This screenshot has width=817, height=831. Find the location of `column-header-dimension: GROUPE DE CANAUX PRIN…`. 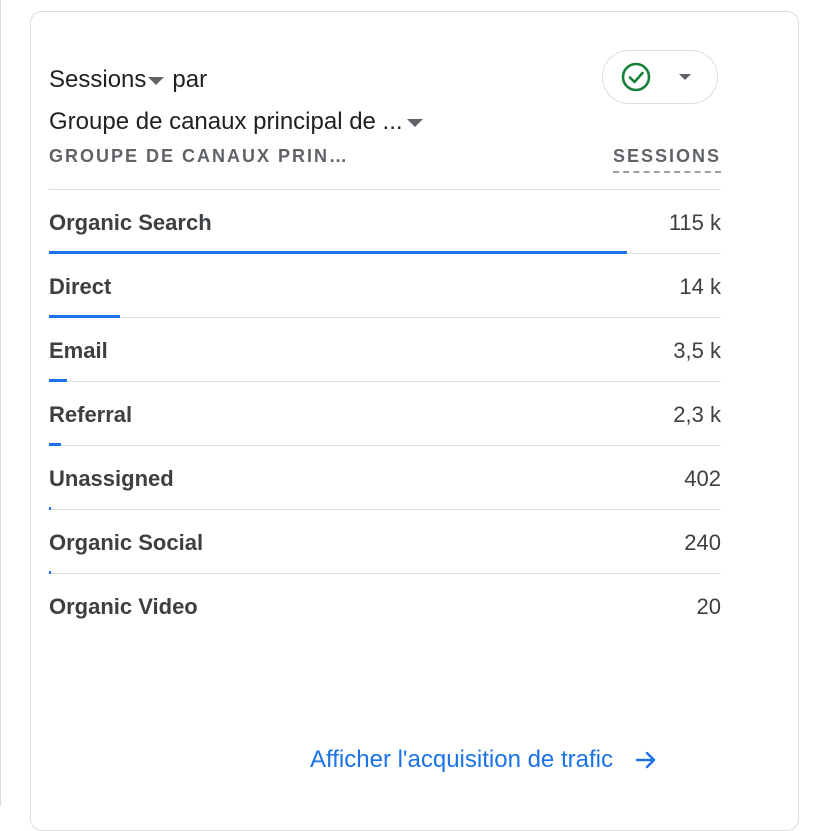

column-header-dimension: GROUPE DE CANAUX PRIN… is located at coordinates (199, 156).